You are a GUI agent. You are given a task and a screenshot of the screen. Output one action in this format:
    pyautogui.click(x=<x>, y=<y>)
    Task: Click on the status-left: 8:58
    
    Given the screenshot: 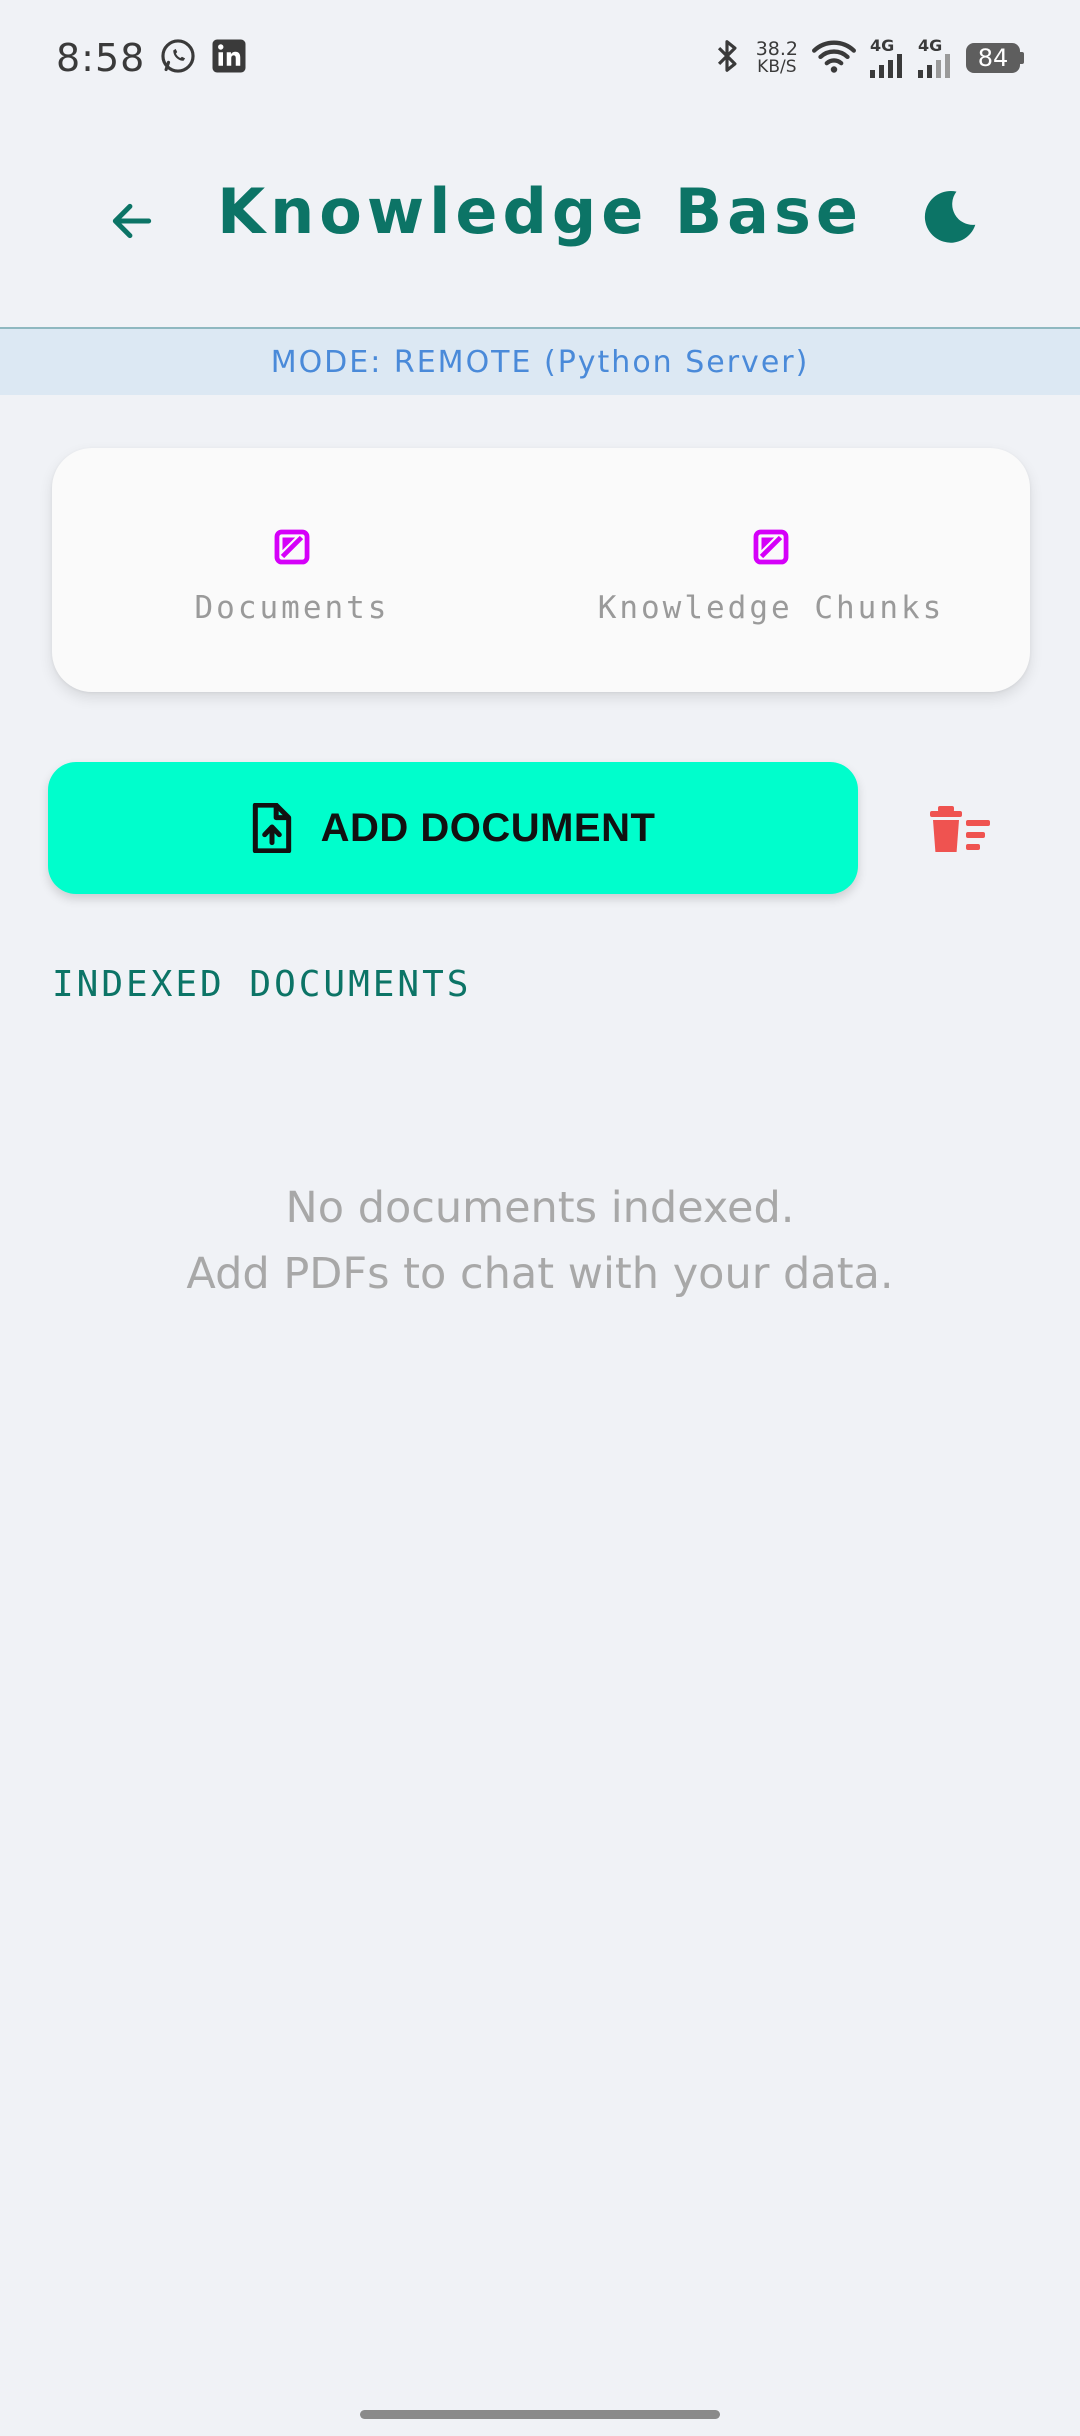 What is the action you would take?
    pyautogui.click(x=151, y=58)
    